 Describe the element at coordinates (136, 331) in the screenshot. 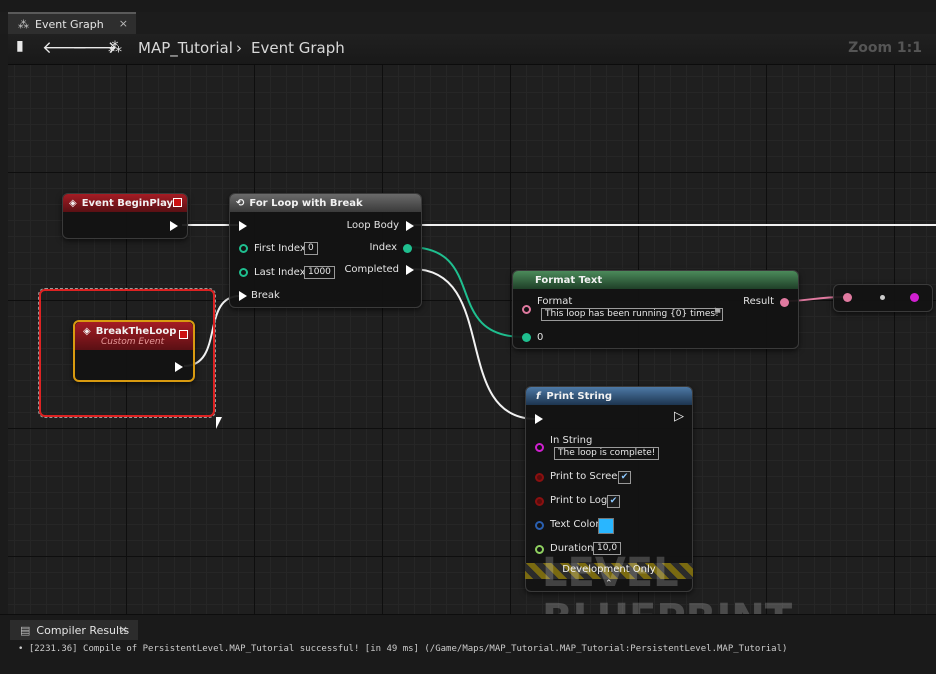

I see `node-title: BreakTheLoop` at that location.